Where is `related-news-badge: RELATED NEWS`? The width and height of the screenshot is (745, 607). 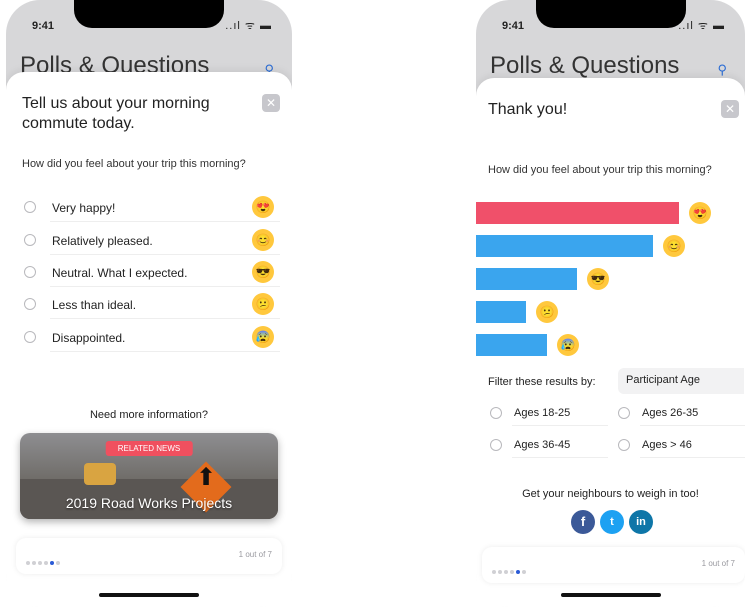 related-news-badge: RELATED NEWS is located at coordinates (149, 448).